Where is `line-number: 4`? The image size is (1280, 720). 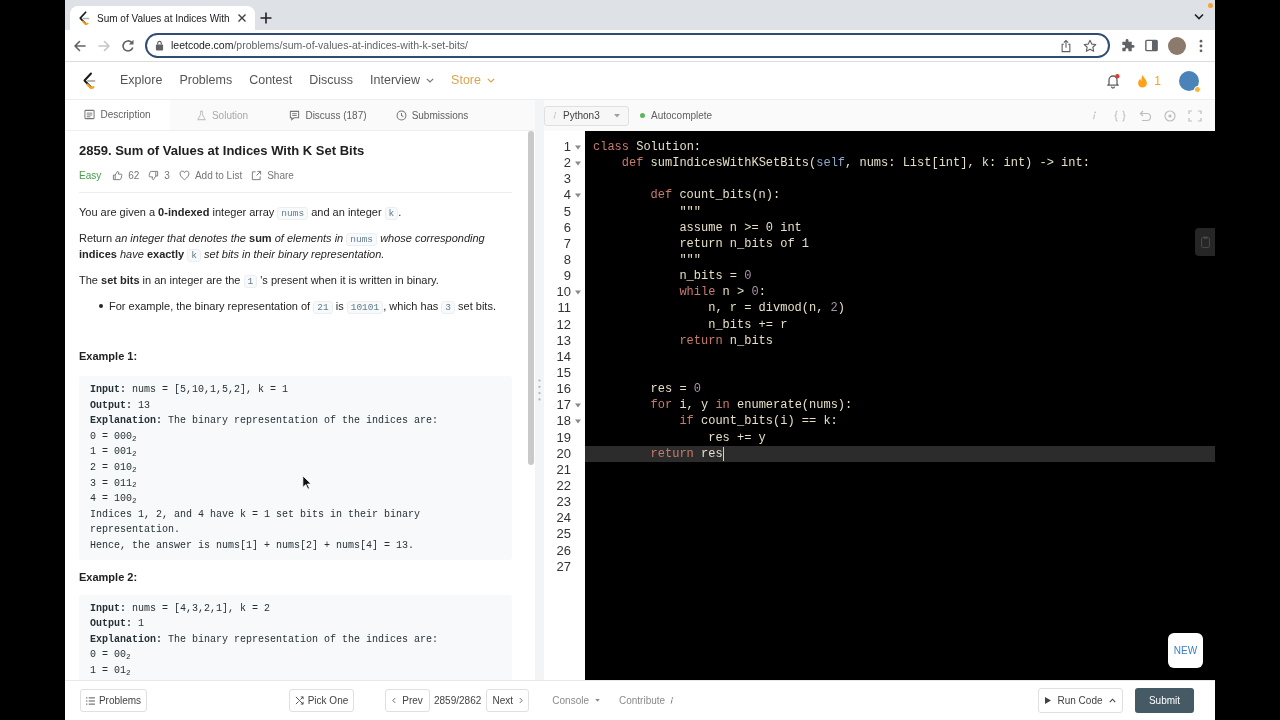
line-number: 4 is located at coordinates (567, 195).